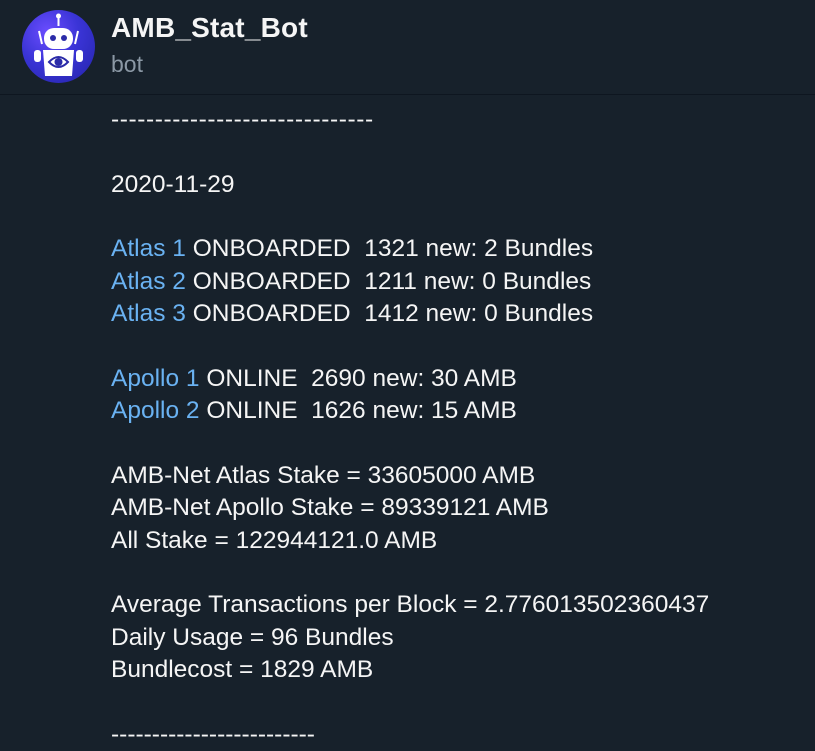 The image size is (815, 751). What do you see at coordinates (127, 64) in the screenshot?
I see `chat-status: bot` at bounding box center [127, 64].